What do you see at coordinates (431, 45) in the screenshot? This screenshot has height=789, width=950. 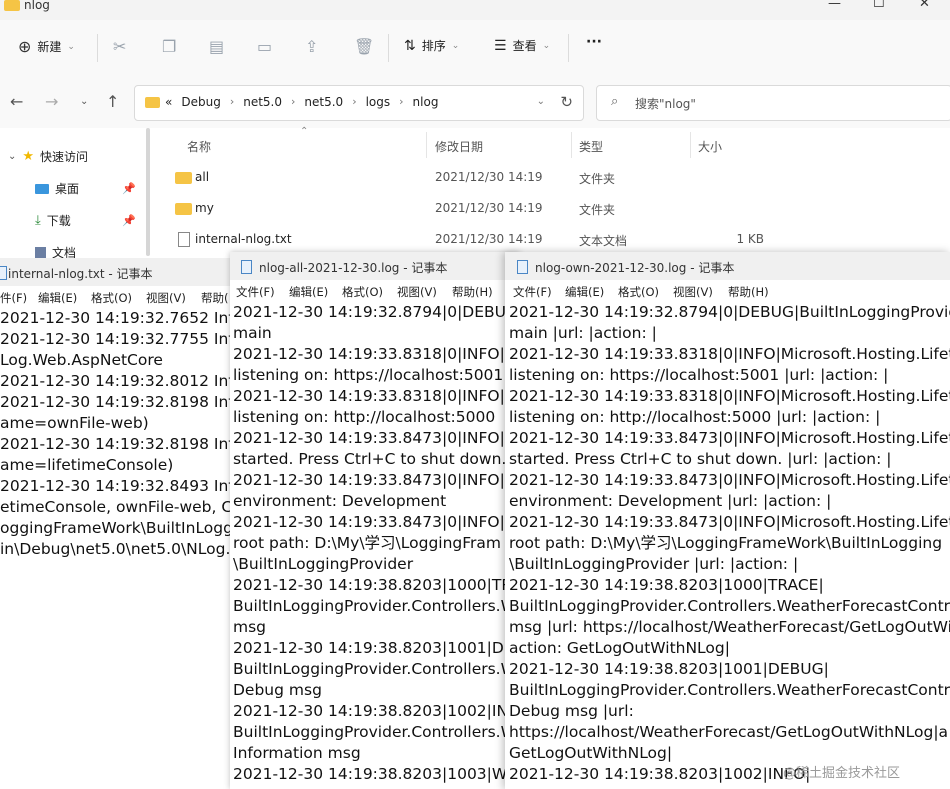 I see `sort-button: ⇅ 排序 ⌄` at bounding box center [431, 45].